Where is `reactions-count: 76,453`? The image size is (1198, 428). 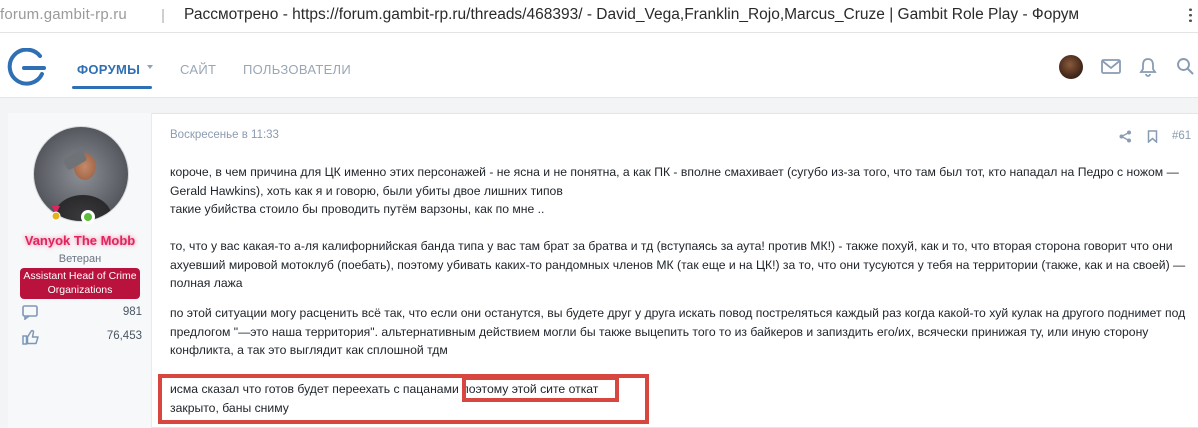
reactions-count: 76,453 is located at coordinates (124, 336).